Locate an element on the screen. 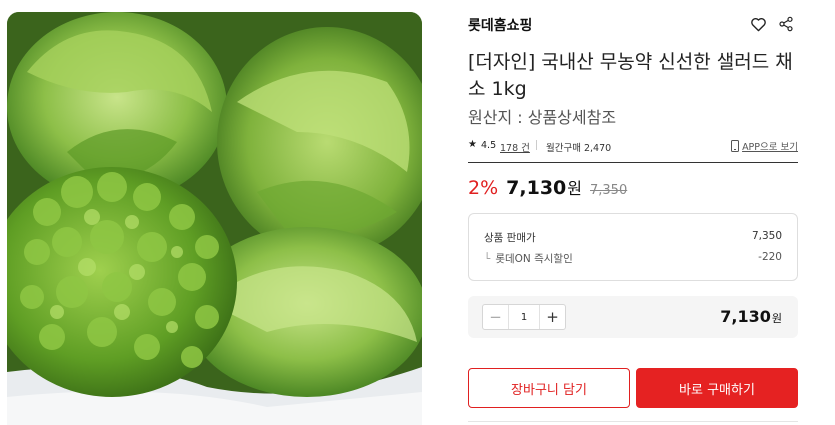  price-row: 2% 7,130원 7,350 is located at coordinates (547, 188).